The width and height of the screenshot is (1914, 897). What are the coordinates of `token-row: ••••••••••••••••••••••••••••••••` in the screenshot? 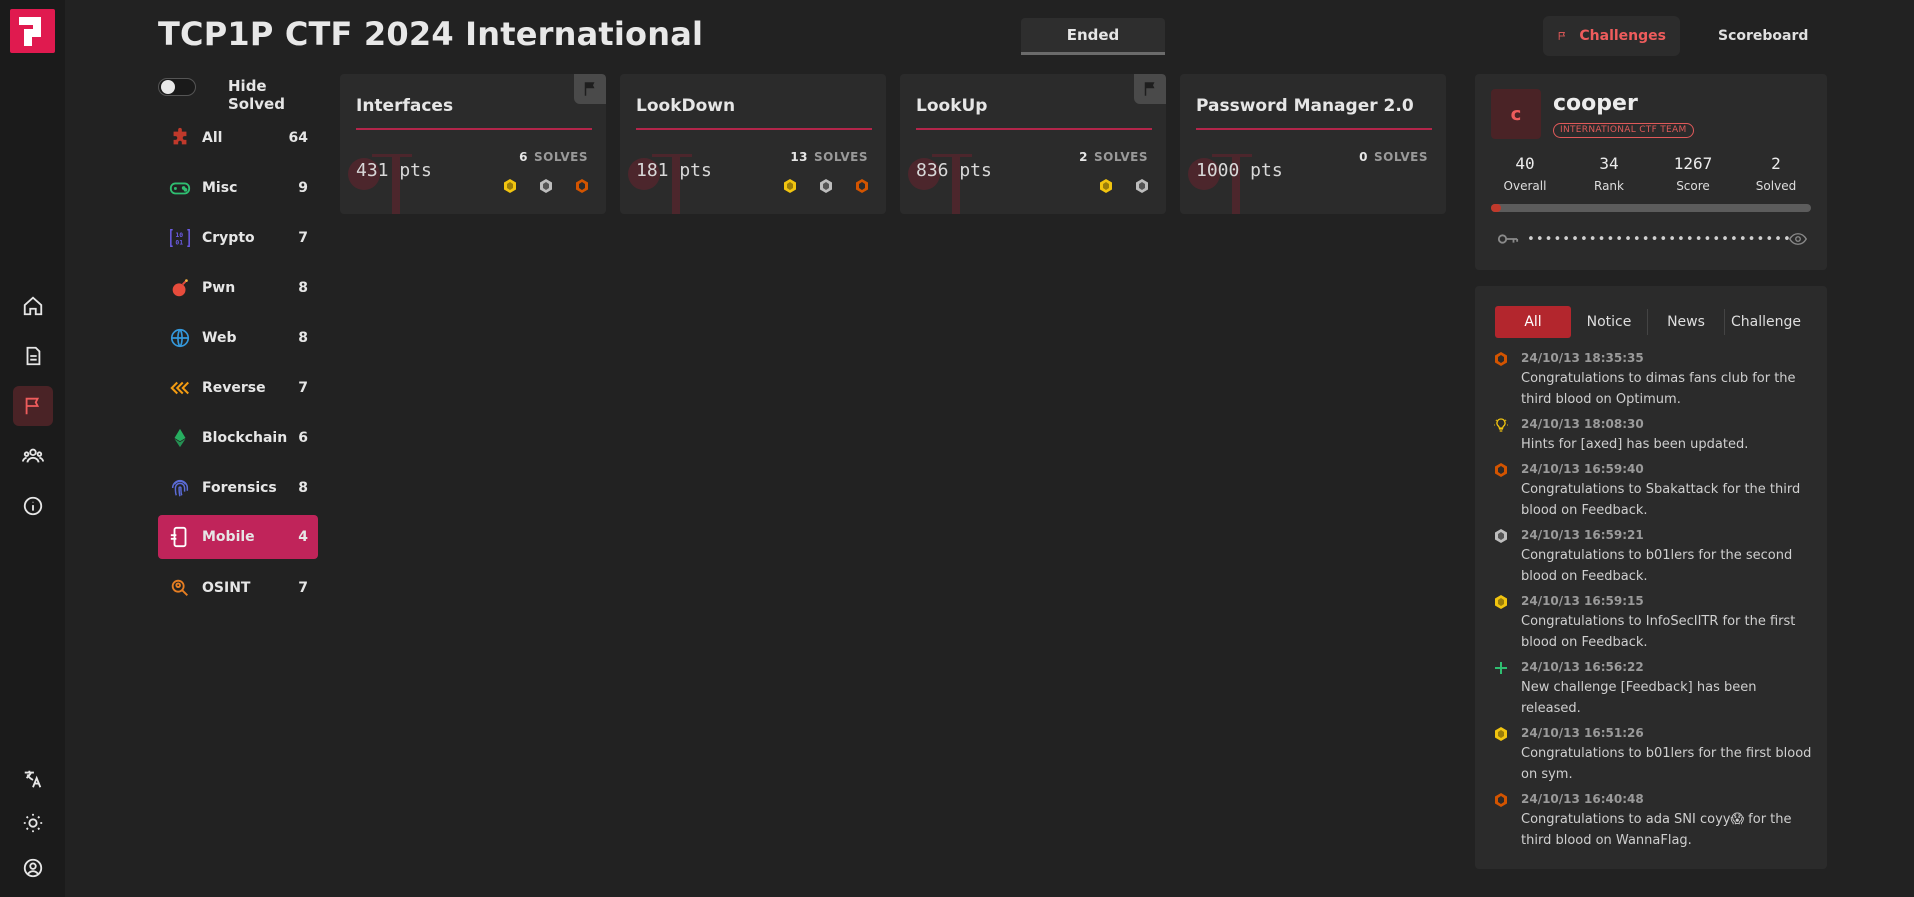 It's located at (1652, 239).